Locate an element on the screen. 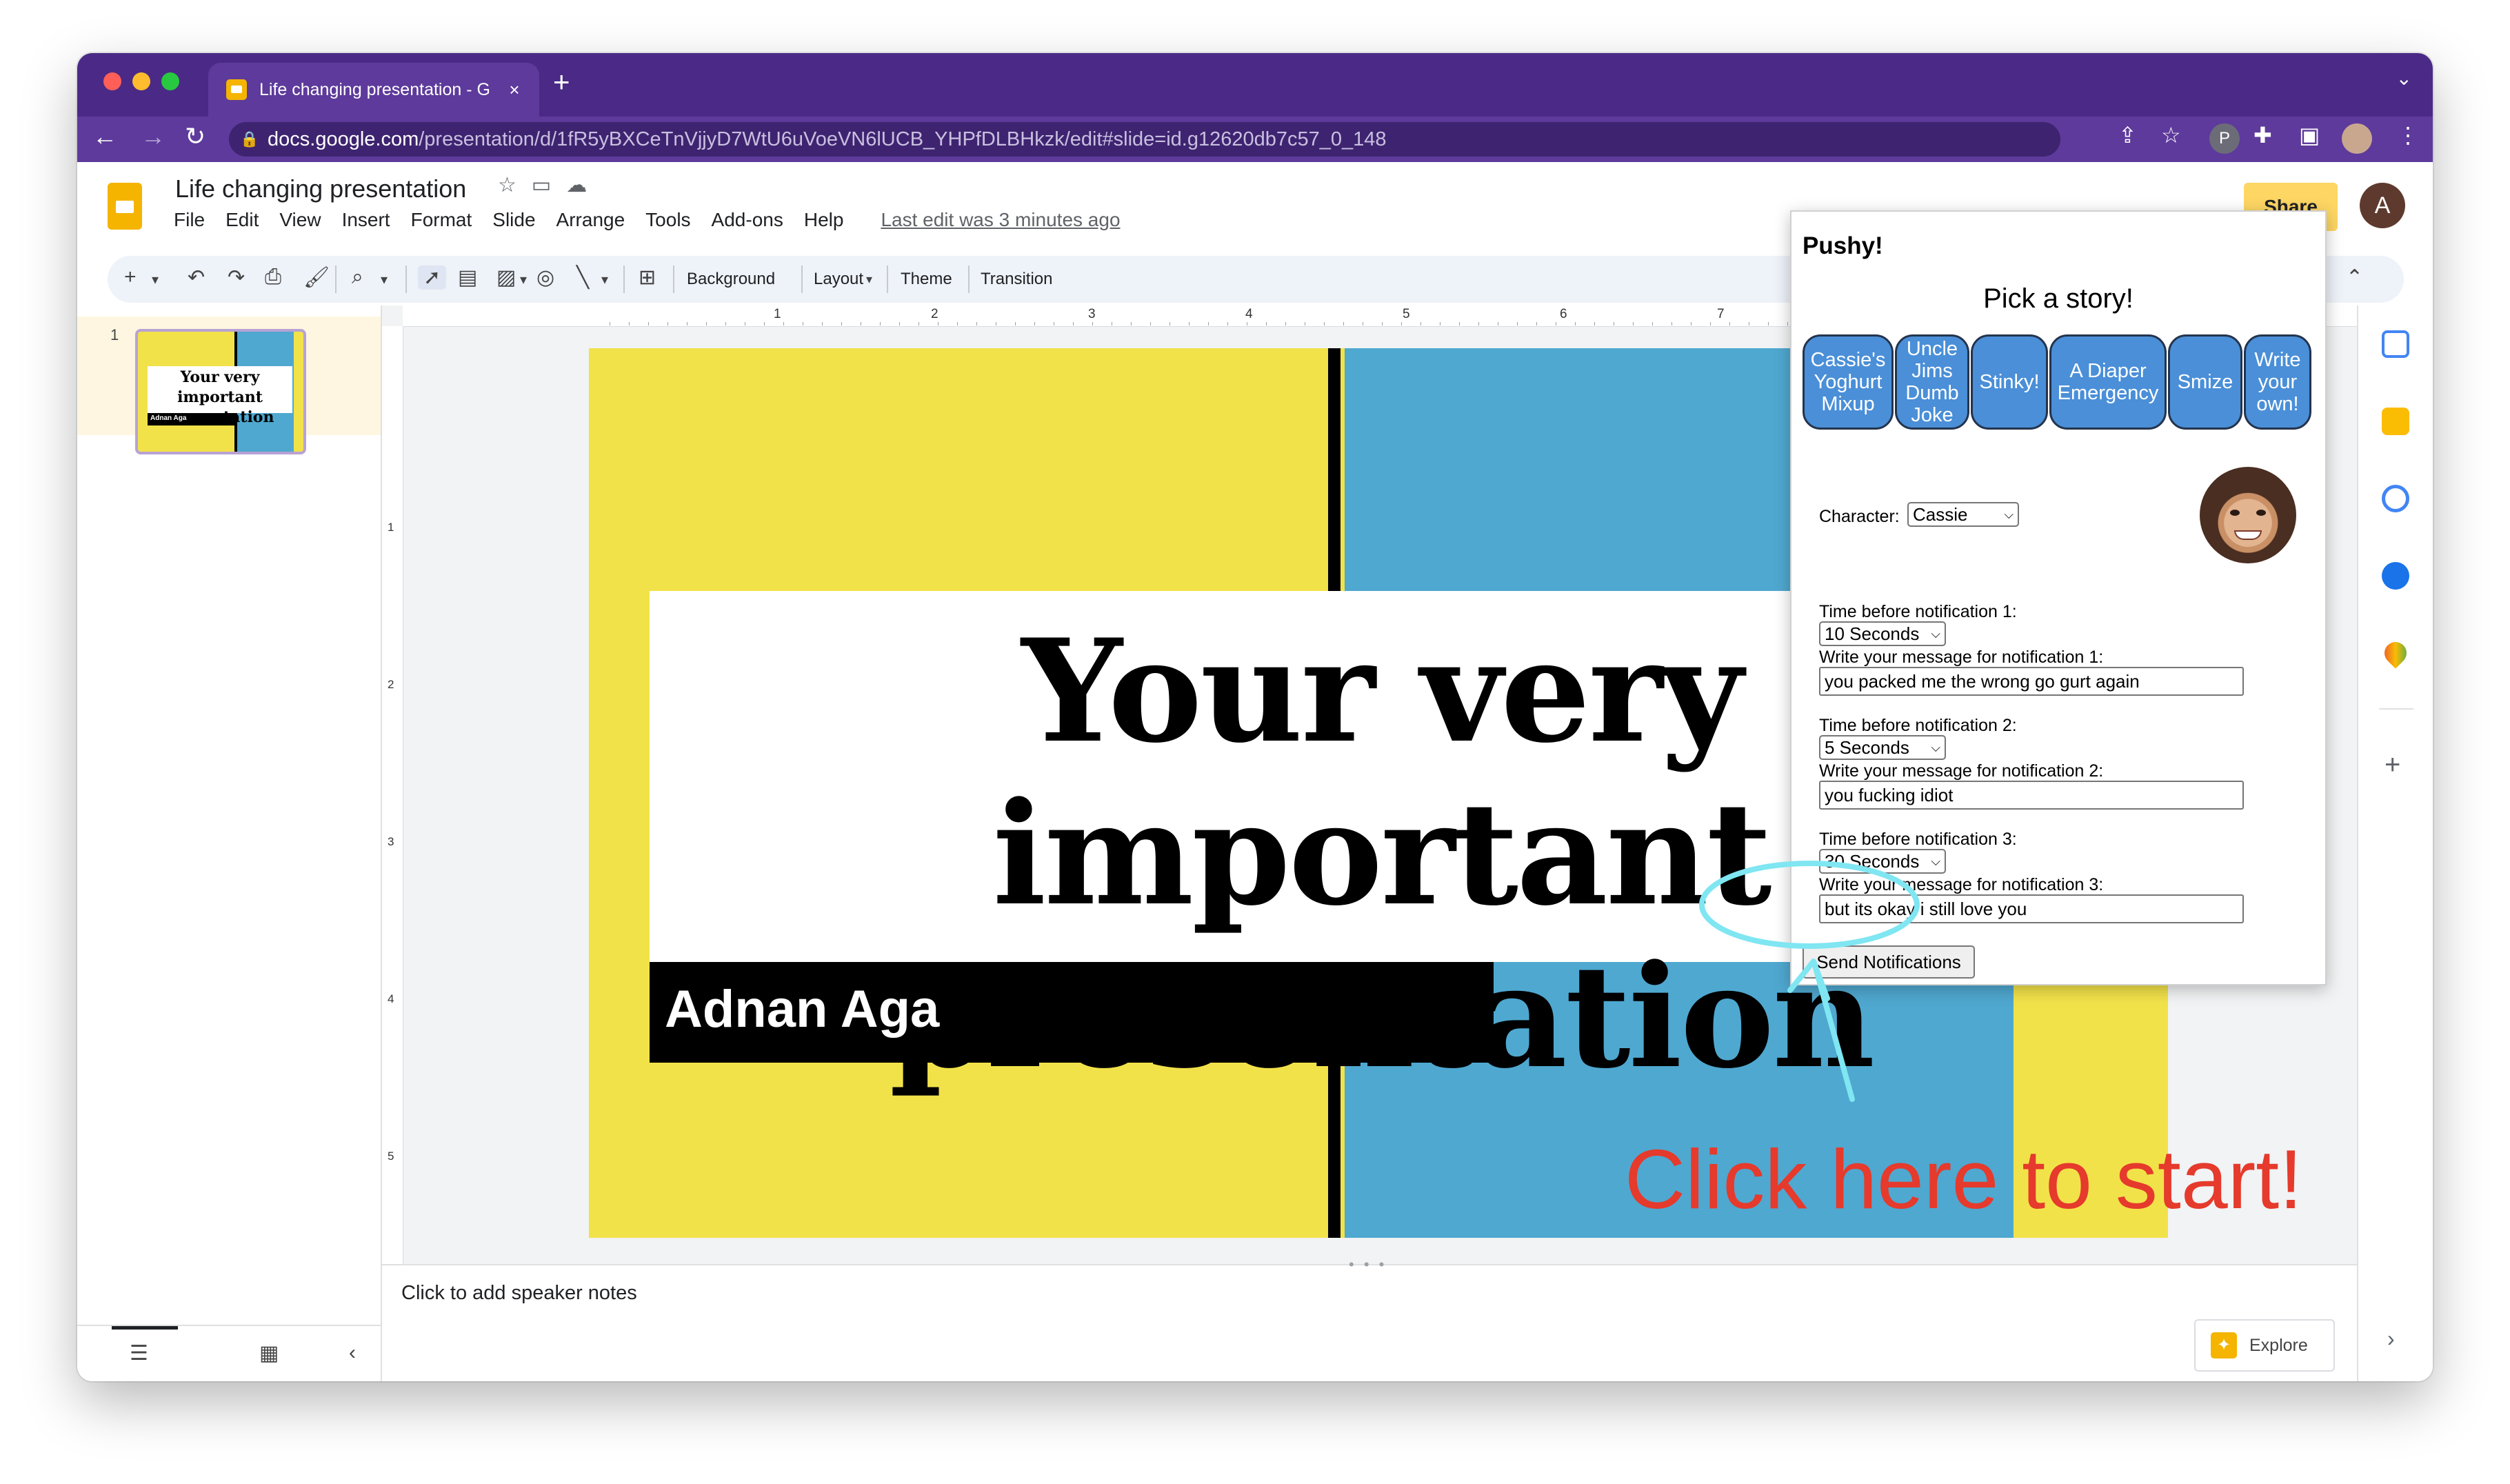  ruler-label: 5 is located at coordinates (1406, 314).